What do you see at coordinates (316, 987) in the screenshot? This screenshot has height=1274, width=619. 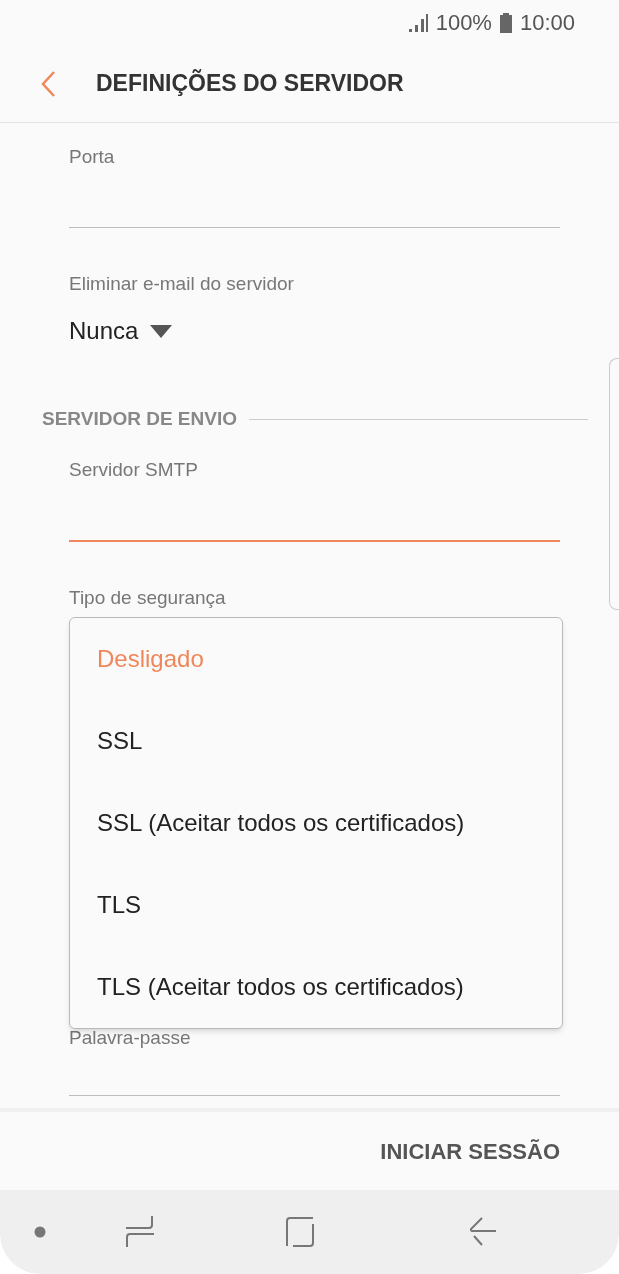 I see `menu-item: TLS (Aceitar todos os certificados)` at bounding box center [316, 987].